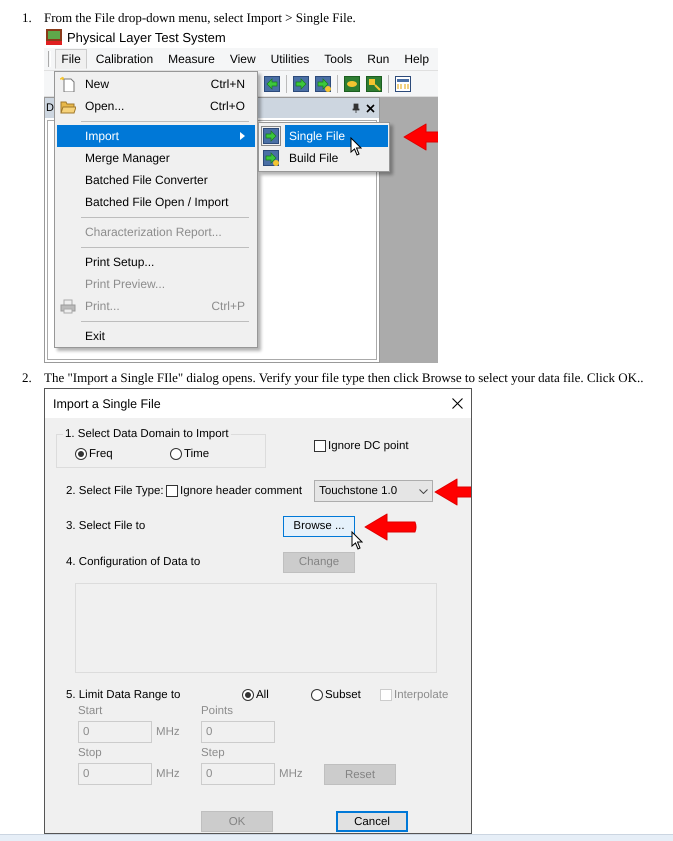 This screenshot has height=841, width=673. What do you see at coordinates (156, 106) in the screenshot?
I see `menu-item: Open... Ctrl+O` at bounding box center [156, 106].